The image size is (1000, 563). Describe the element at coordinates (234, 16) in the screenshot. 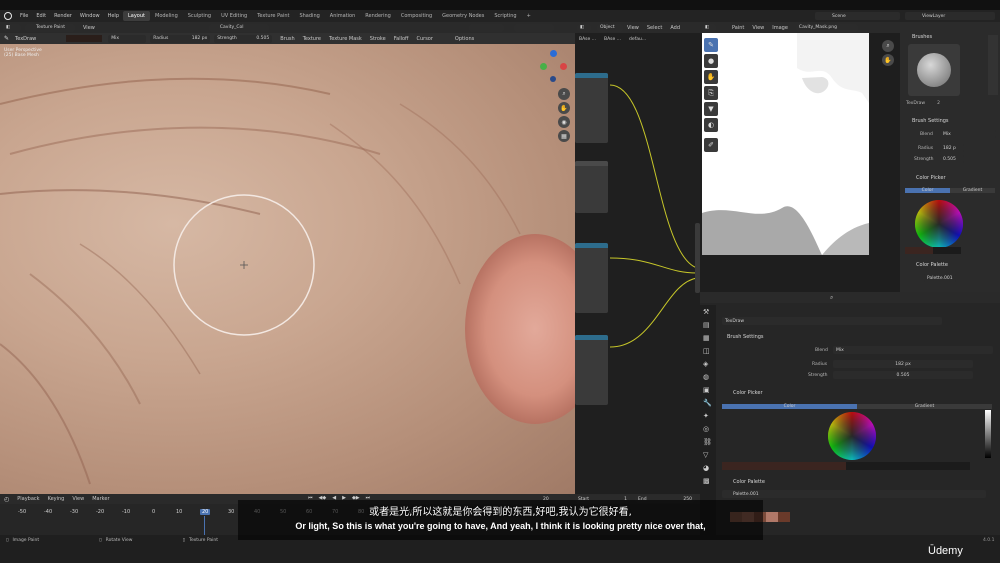

I see `tab-uv-editing: UV Editing` at that location.